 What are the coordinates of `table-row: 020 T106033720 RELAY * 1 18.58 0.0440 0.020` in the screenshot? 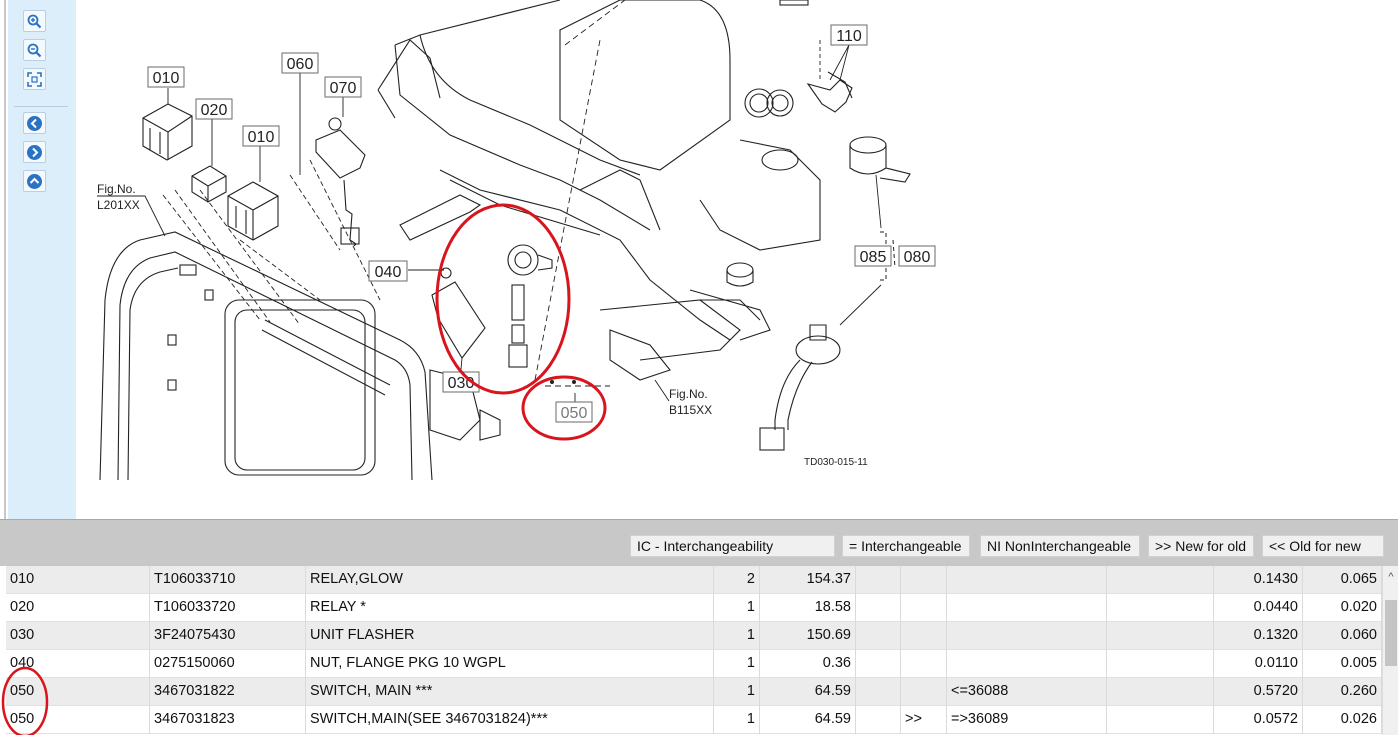 It's located at (694, 608).